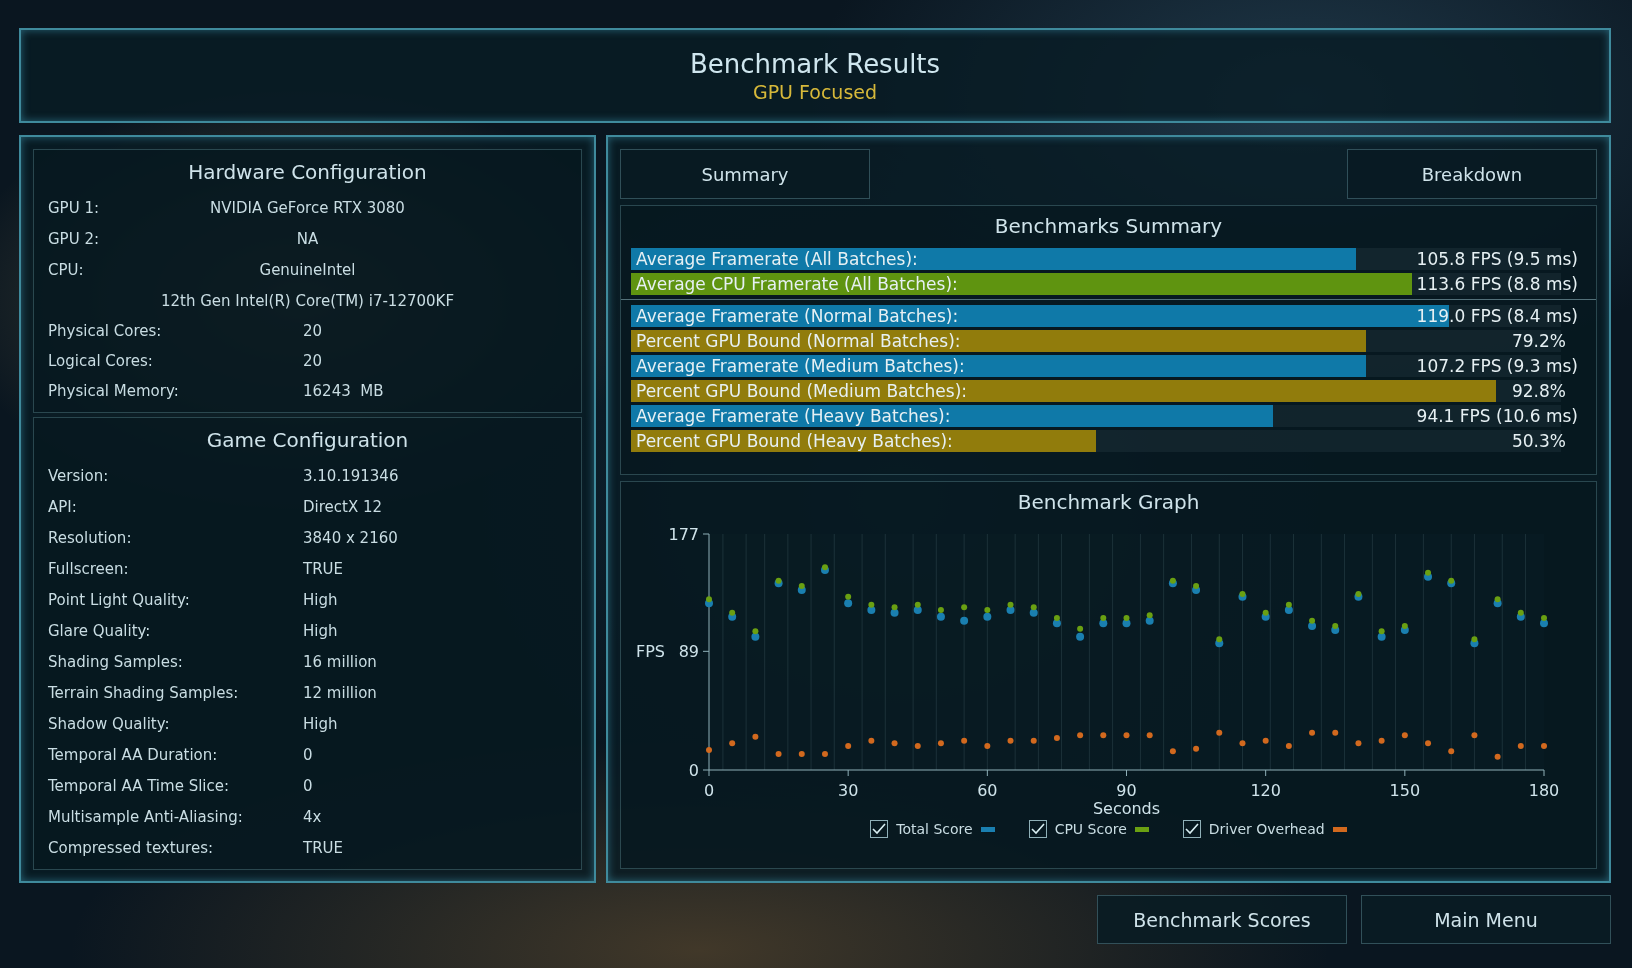 This screenshot has height=968, width=1632. What do you see at coordinates (351, 475) in the screenshot?
I see `config-value: 3.10.191346` at bounding box center [351, 475].